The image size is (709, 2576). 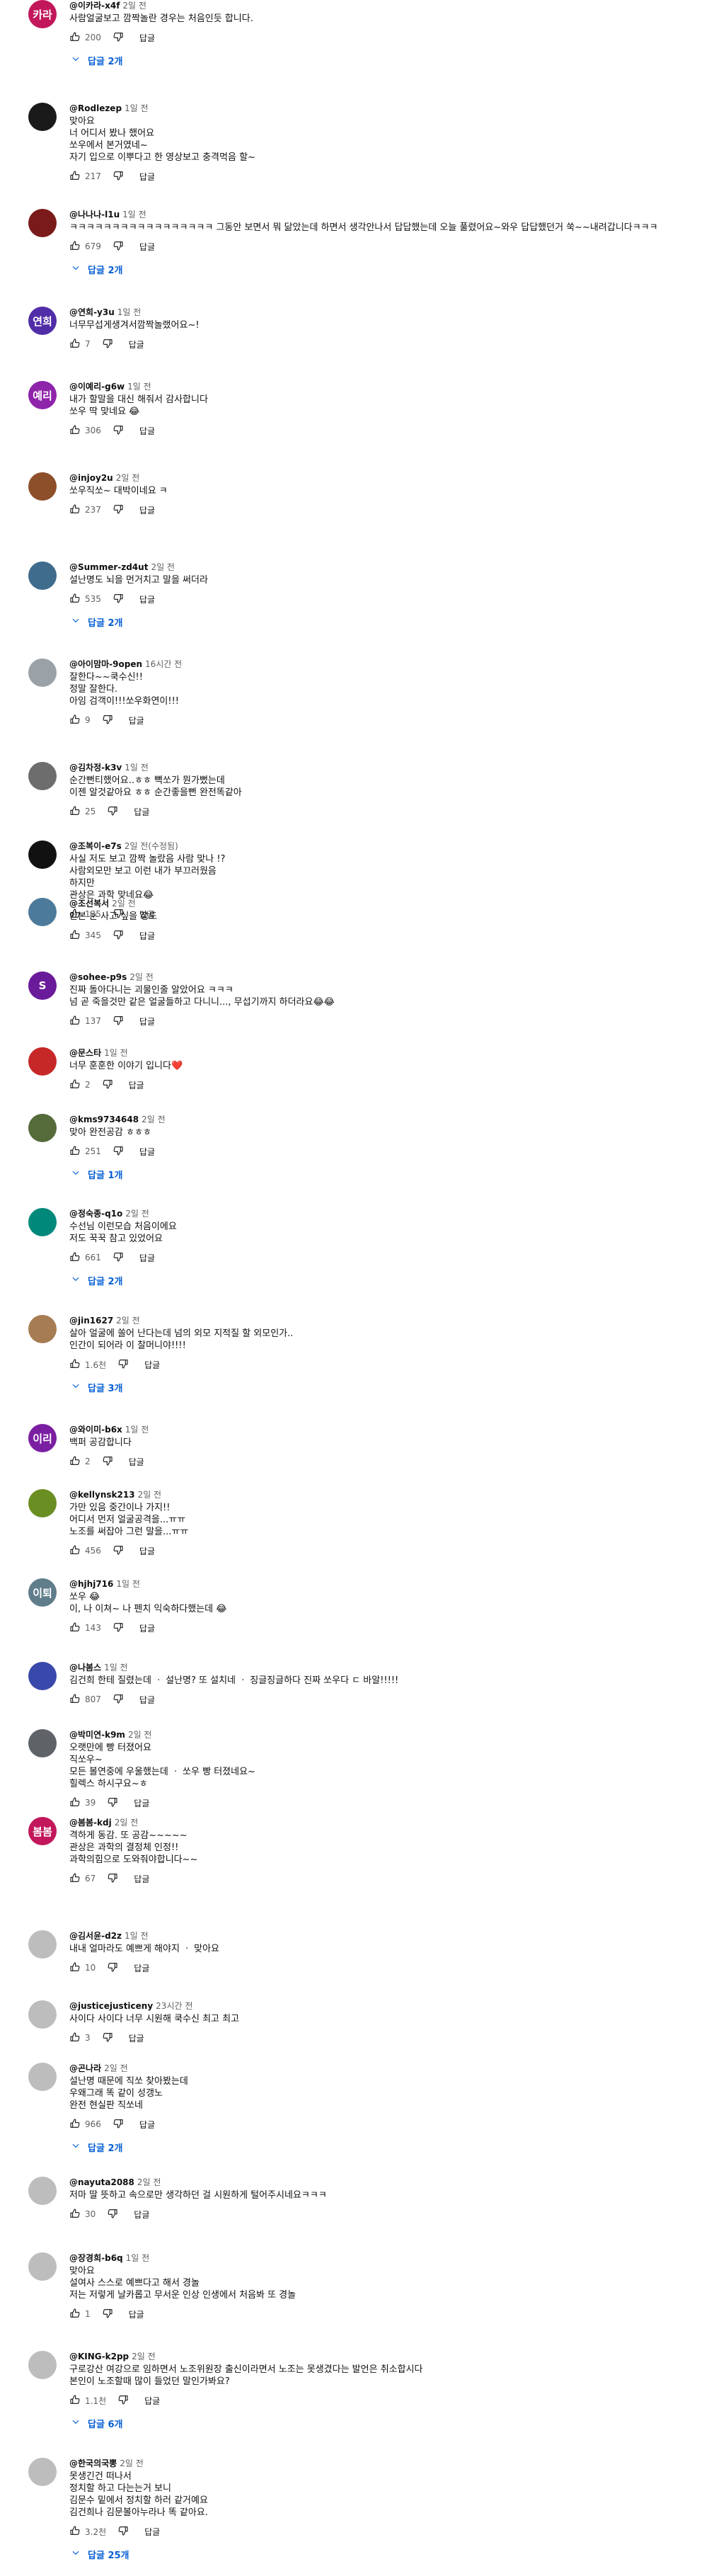 I want to click on comment-author: @문스타, so click(x=85, y=1053).